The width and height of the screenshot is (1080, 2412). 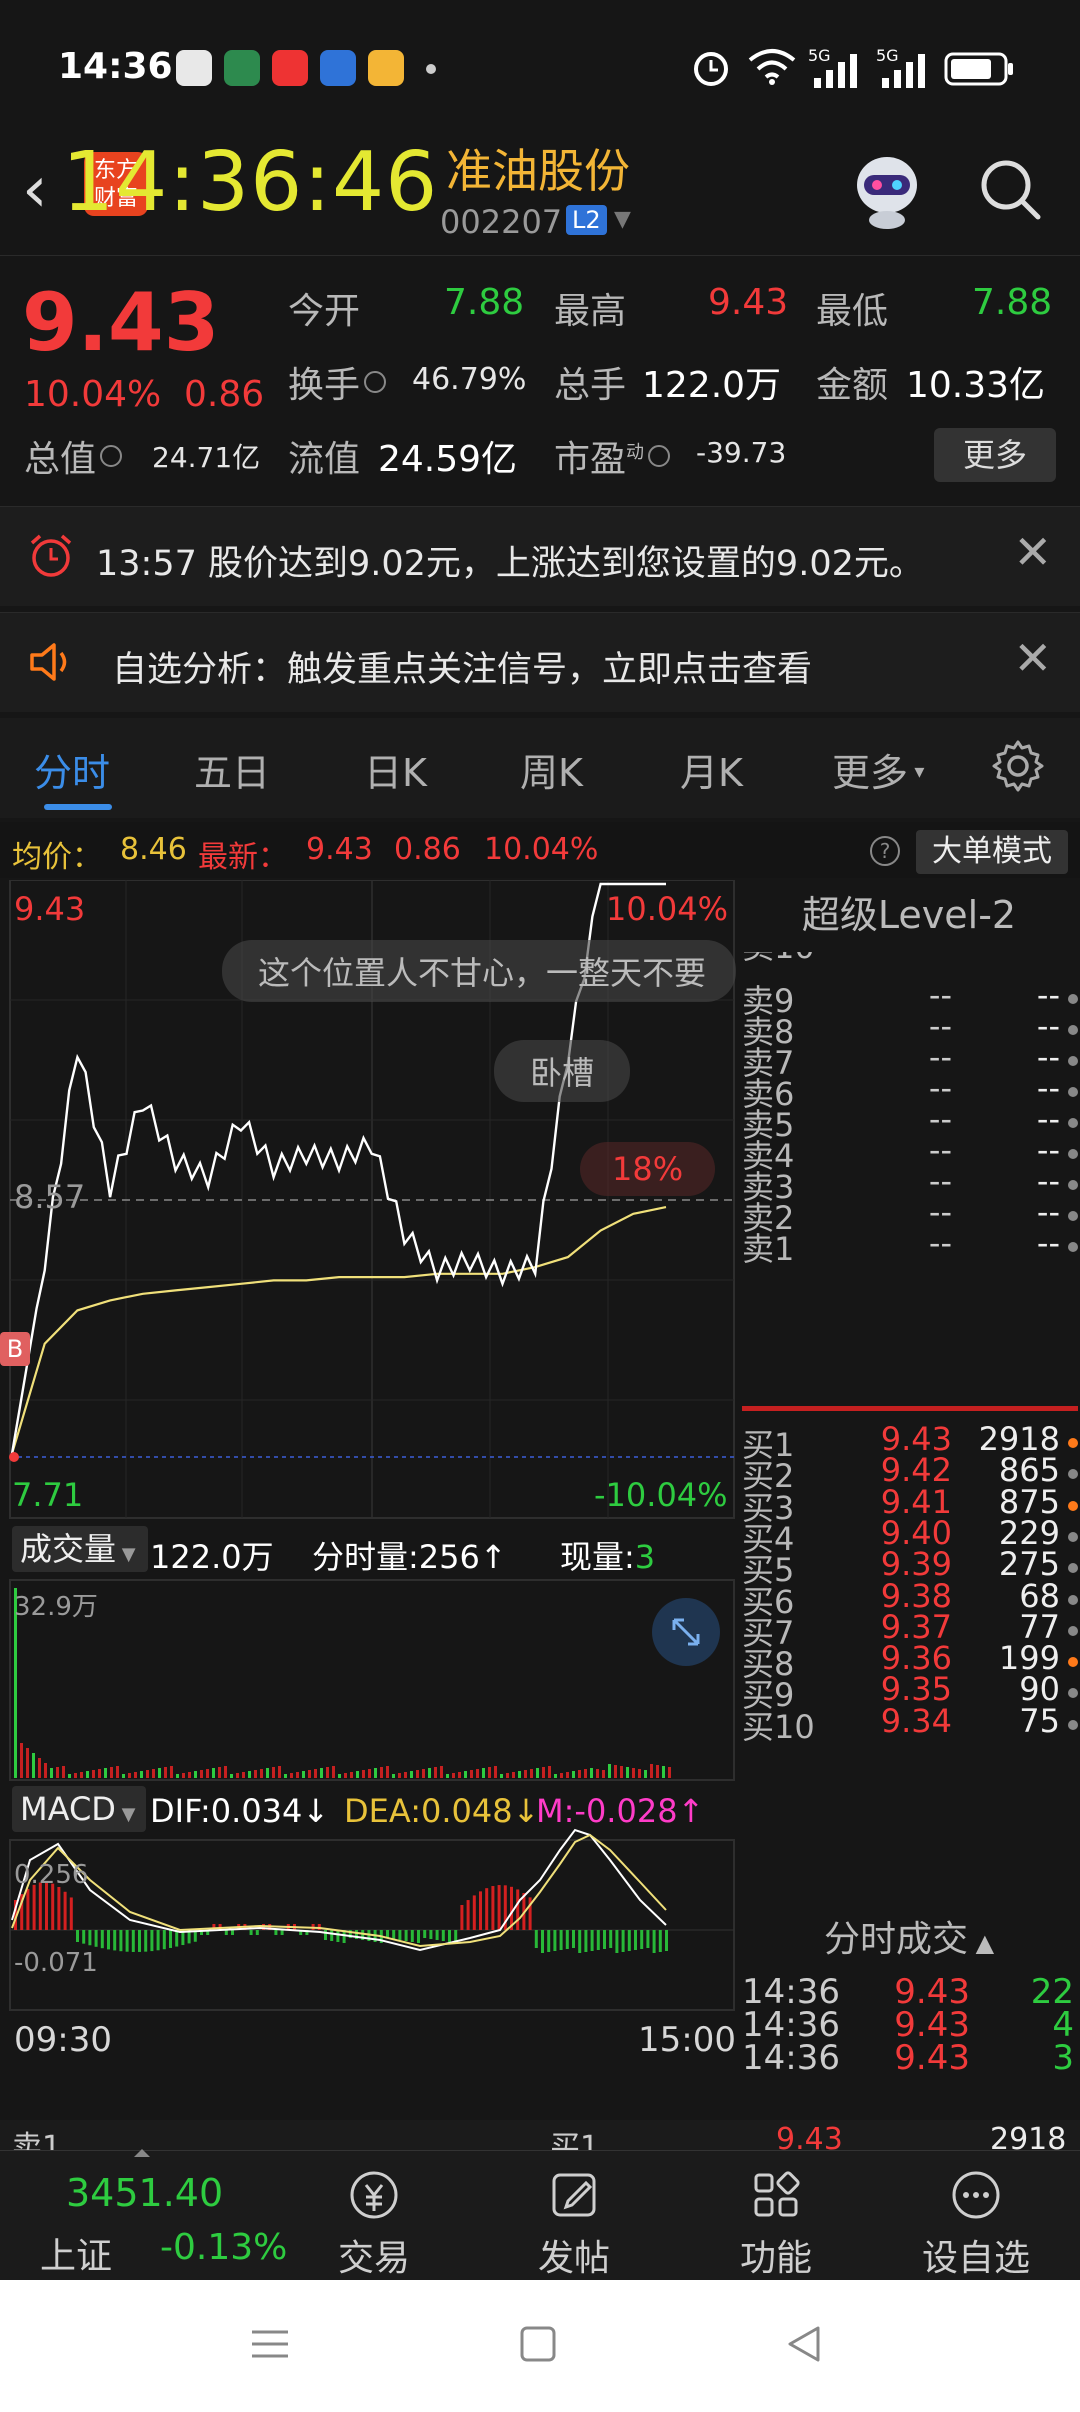 What do you see at coordinates (144, 2193) in the screenshot?
I see `index-value: 3451.40` at bounding box center [144, 2193].